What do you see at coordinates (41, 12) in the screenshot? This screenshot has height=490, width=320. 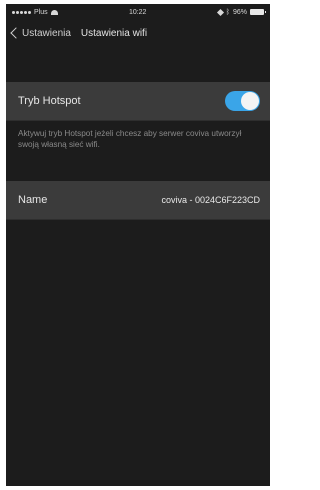 I see `carrier-label: Plus` at bounding box center [41, 12].